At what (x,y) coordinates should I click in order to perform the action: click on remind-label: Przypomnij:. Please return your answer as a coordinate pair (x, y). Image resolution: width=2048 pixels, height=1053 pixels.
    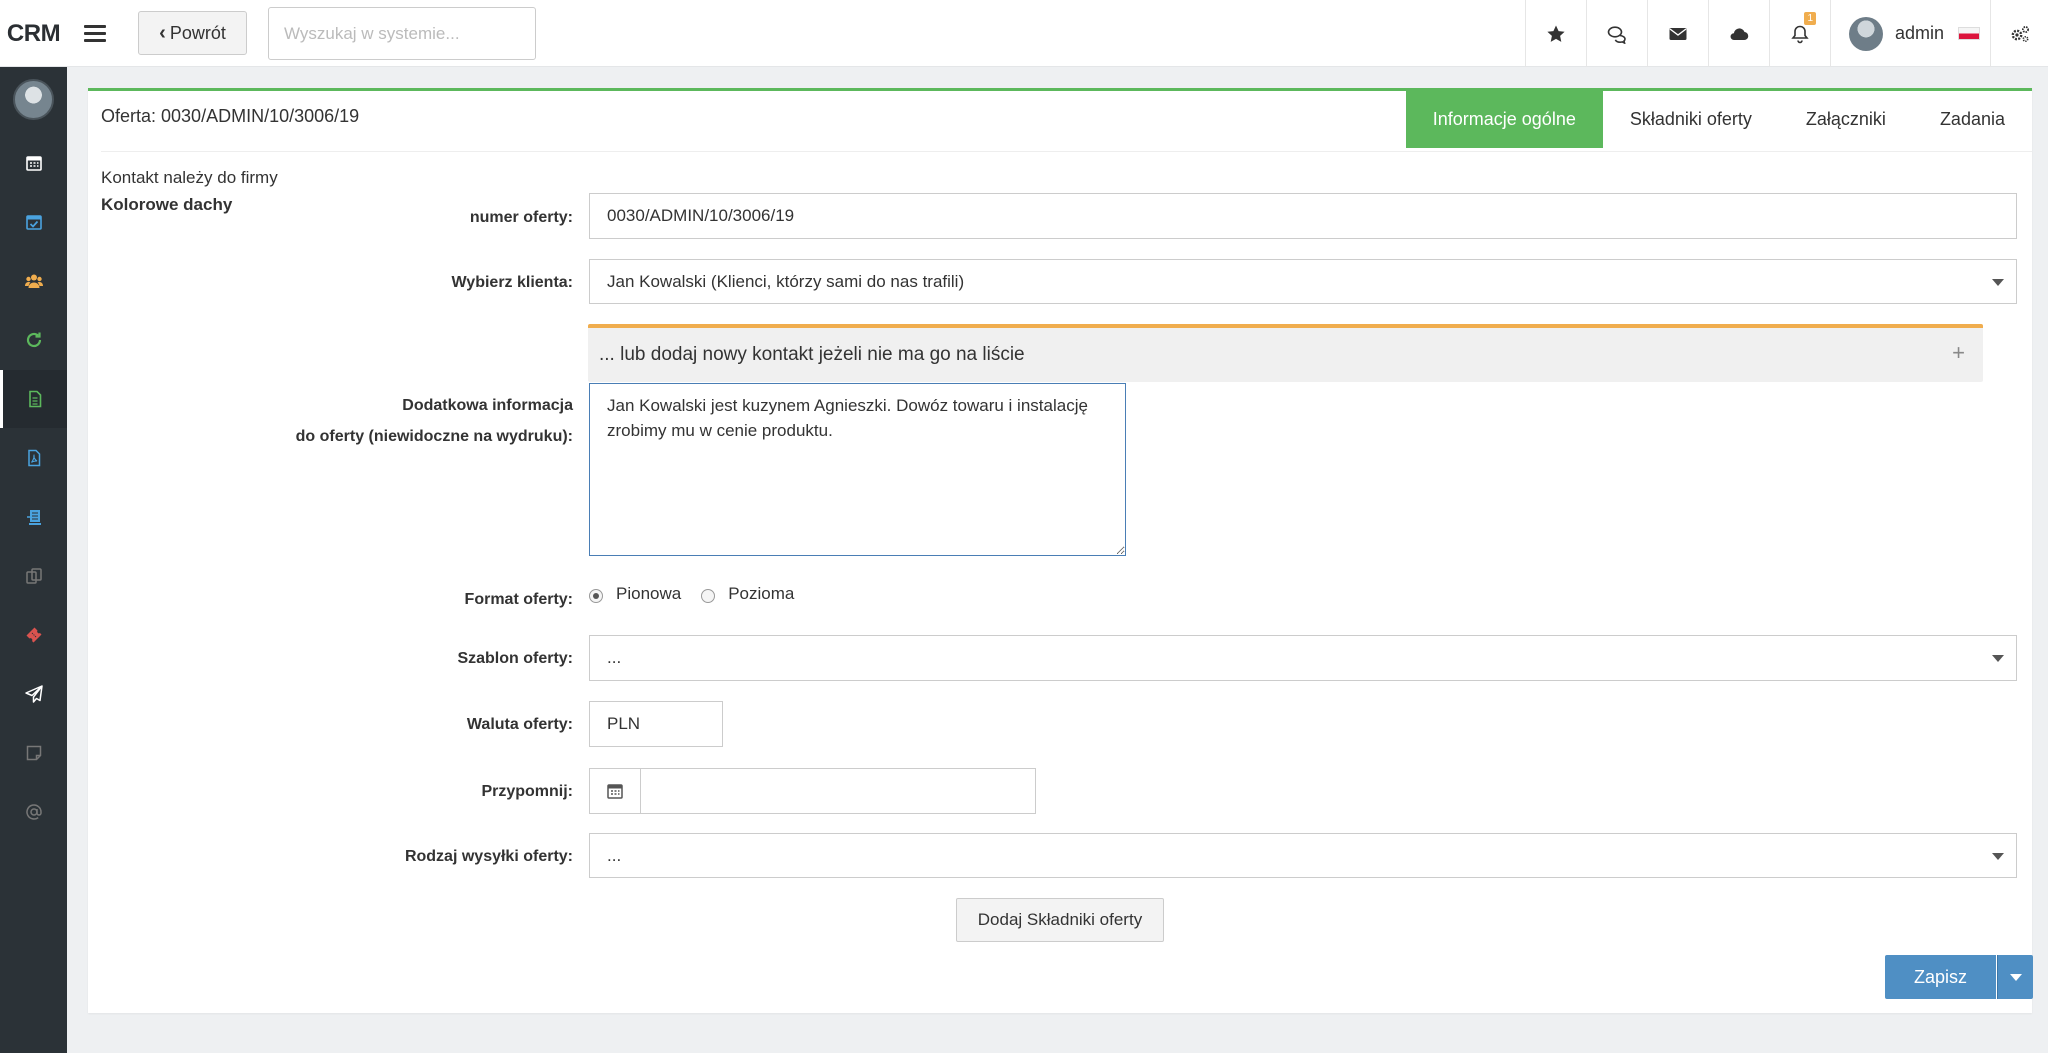
    Looking at the image, I should click on (527, 791).